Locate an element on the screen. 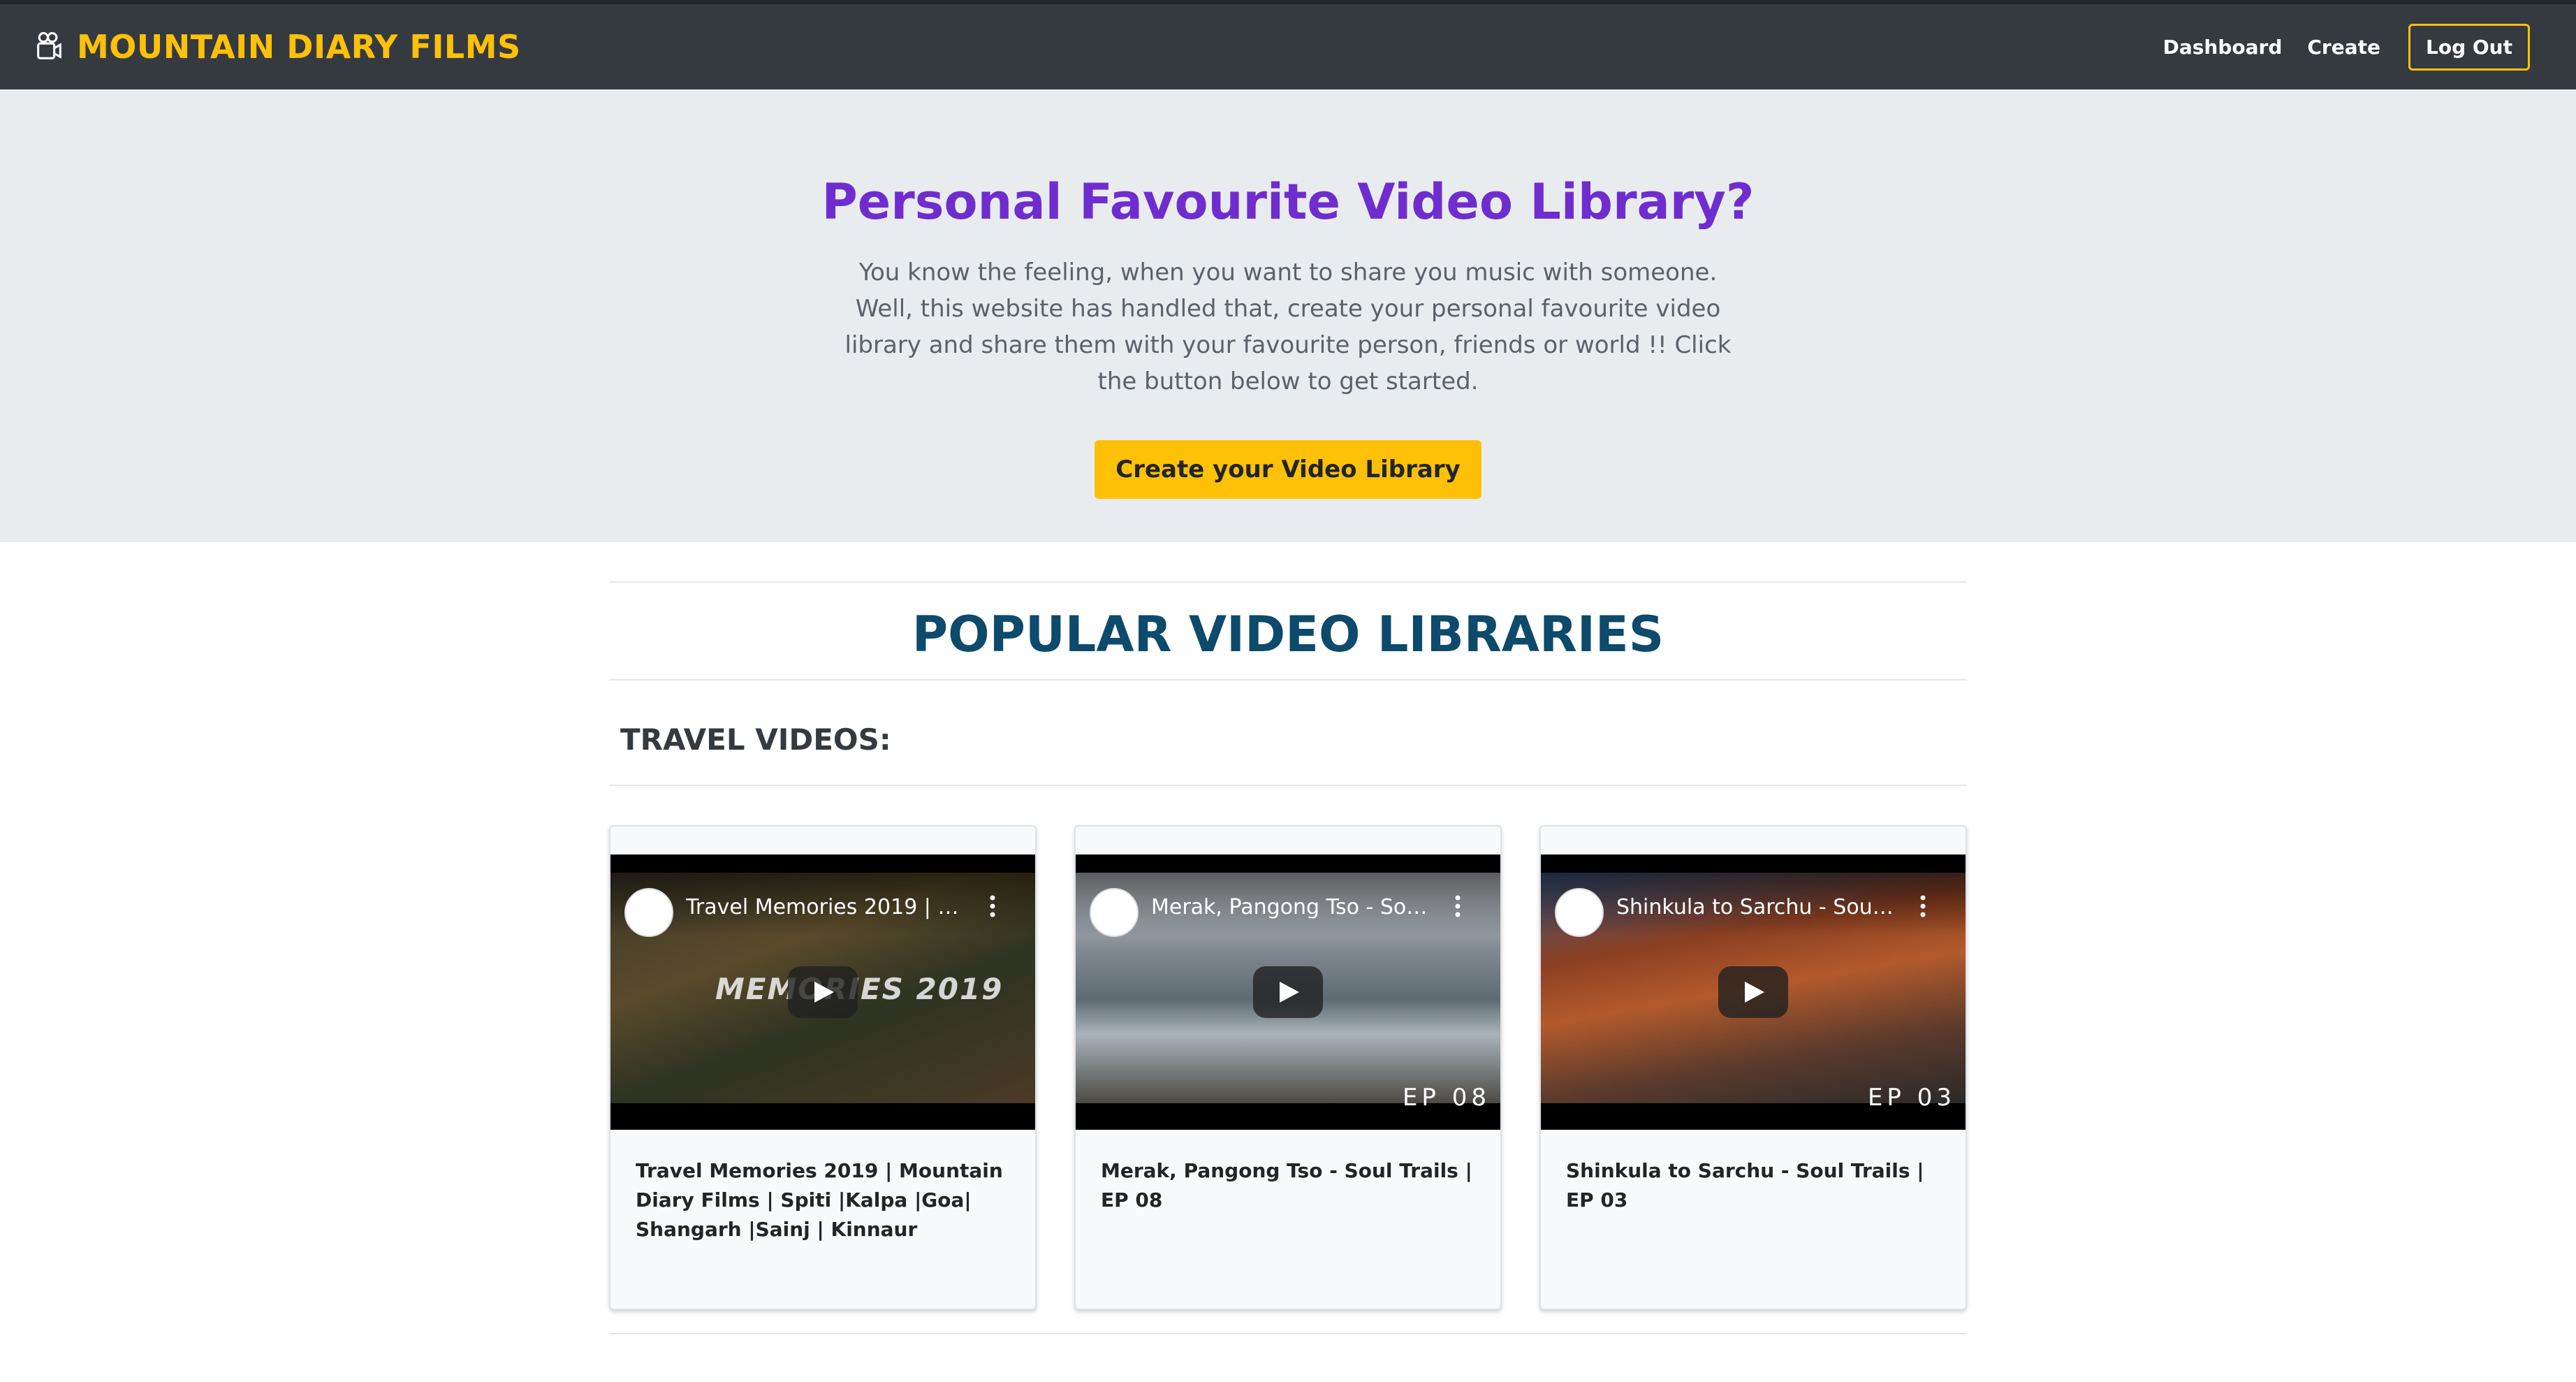 The image size is (2576, 1382). card-body: Shinkula to Sarchu - Soul Trails | EP 03 is located at coordinates (1753, 1186).